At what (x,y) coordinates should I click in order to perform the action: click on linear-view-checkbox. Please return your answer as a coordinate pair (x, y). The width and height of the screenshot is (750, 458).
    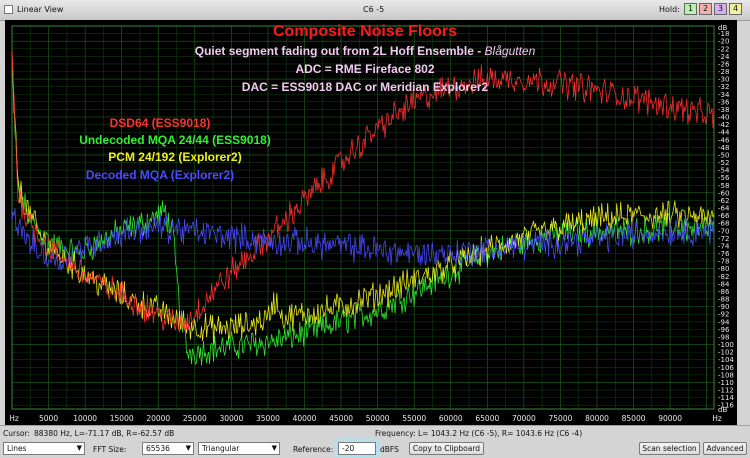
    Looking at the image, I should click on (8, 9).